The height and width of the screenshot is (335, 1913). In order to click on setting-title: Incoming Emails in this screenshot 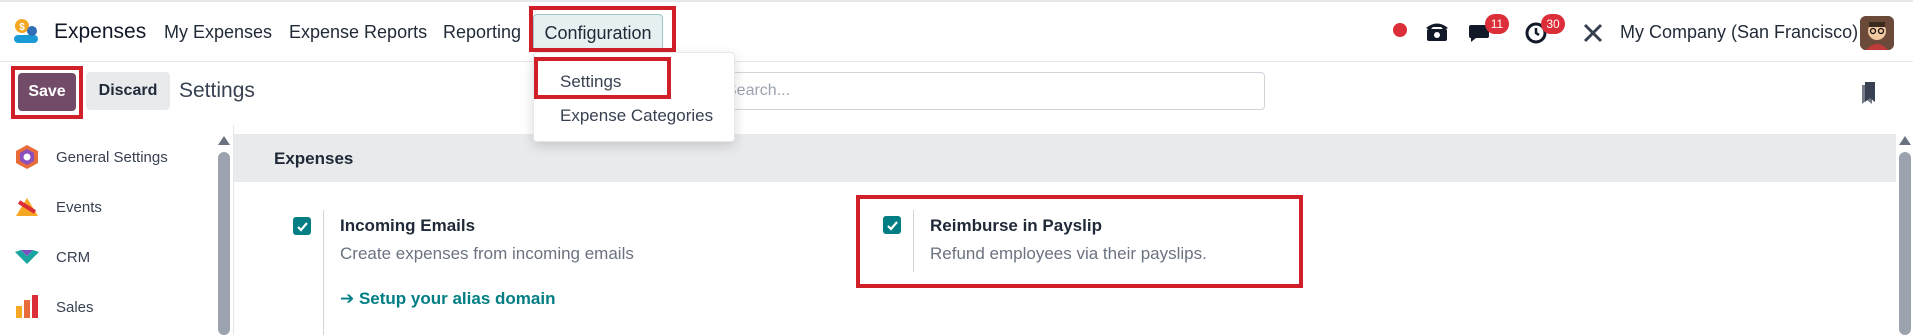, I will do `click(408, 225)`.